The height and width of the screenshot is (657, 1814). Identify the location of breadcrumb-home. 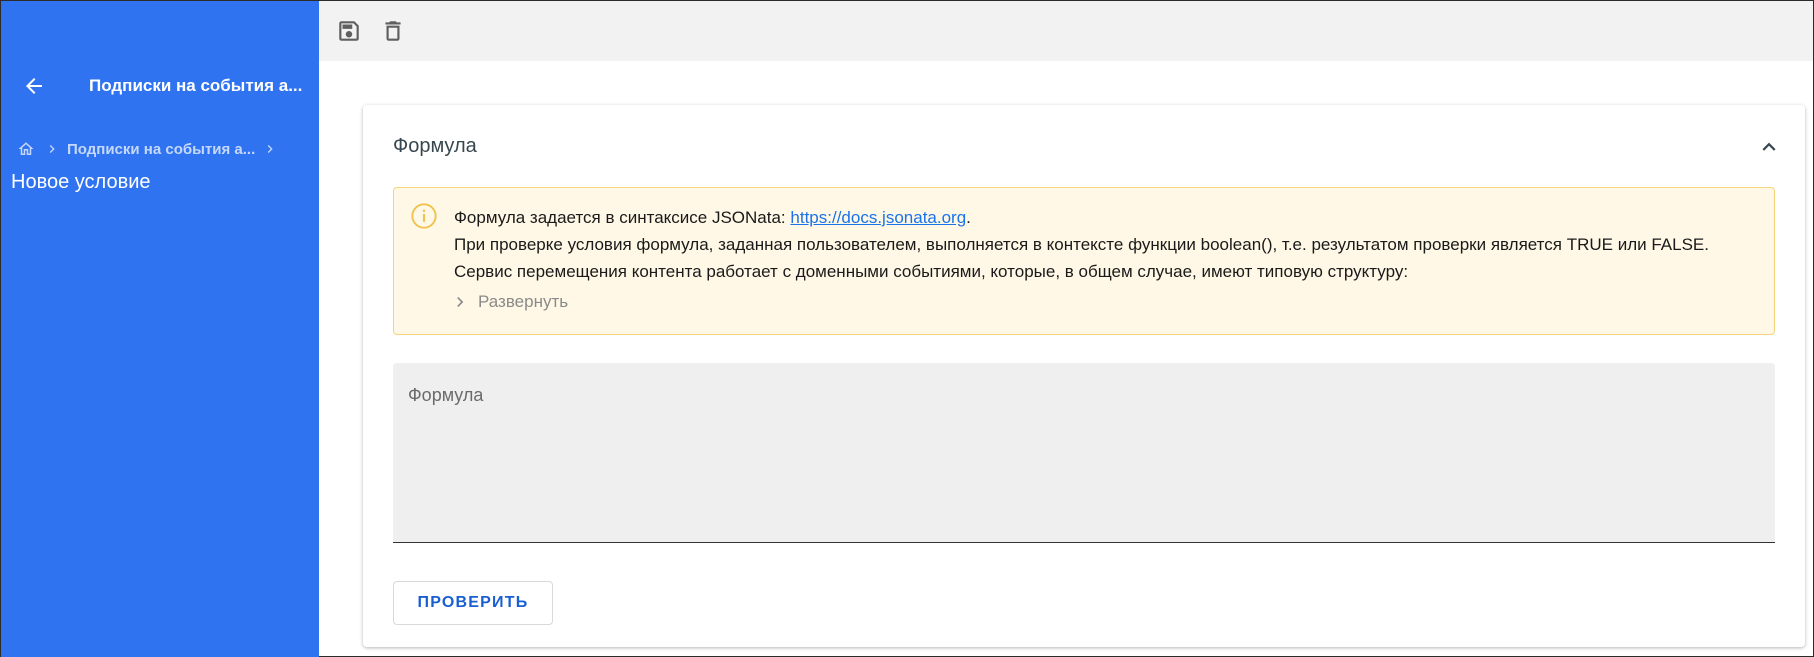
(26, 149).